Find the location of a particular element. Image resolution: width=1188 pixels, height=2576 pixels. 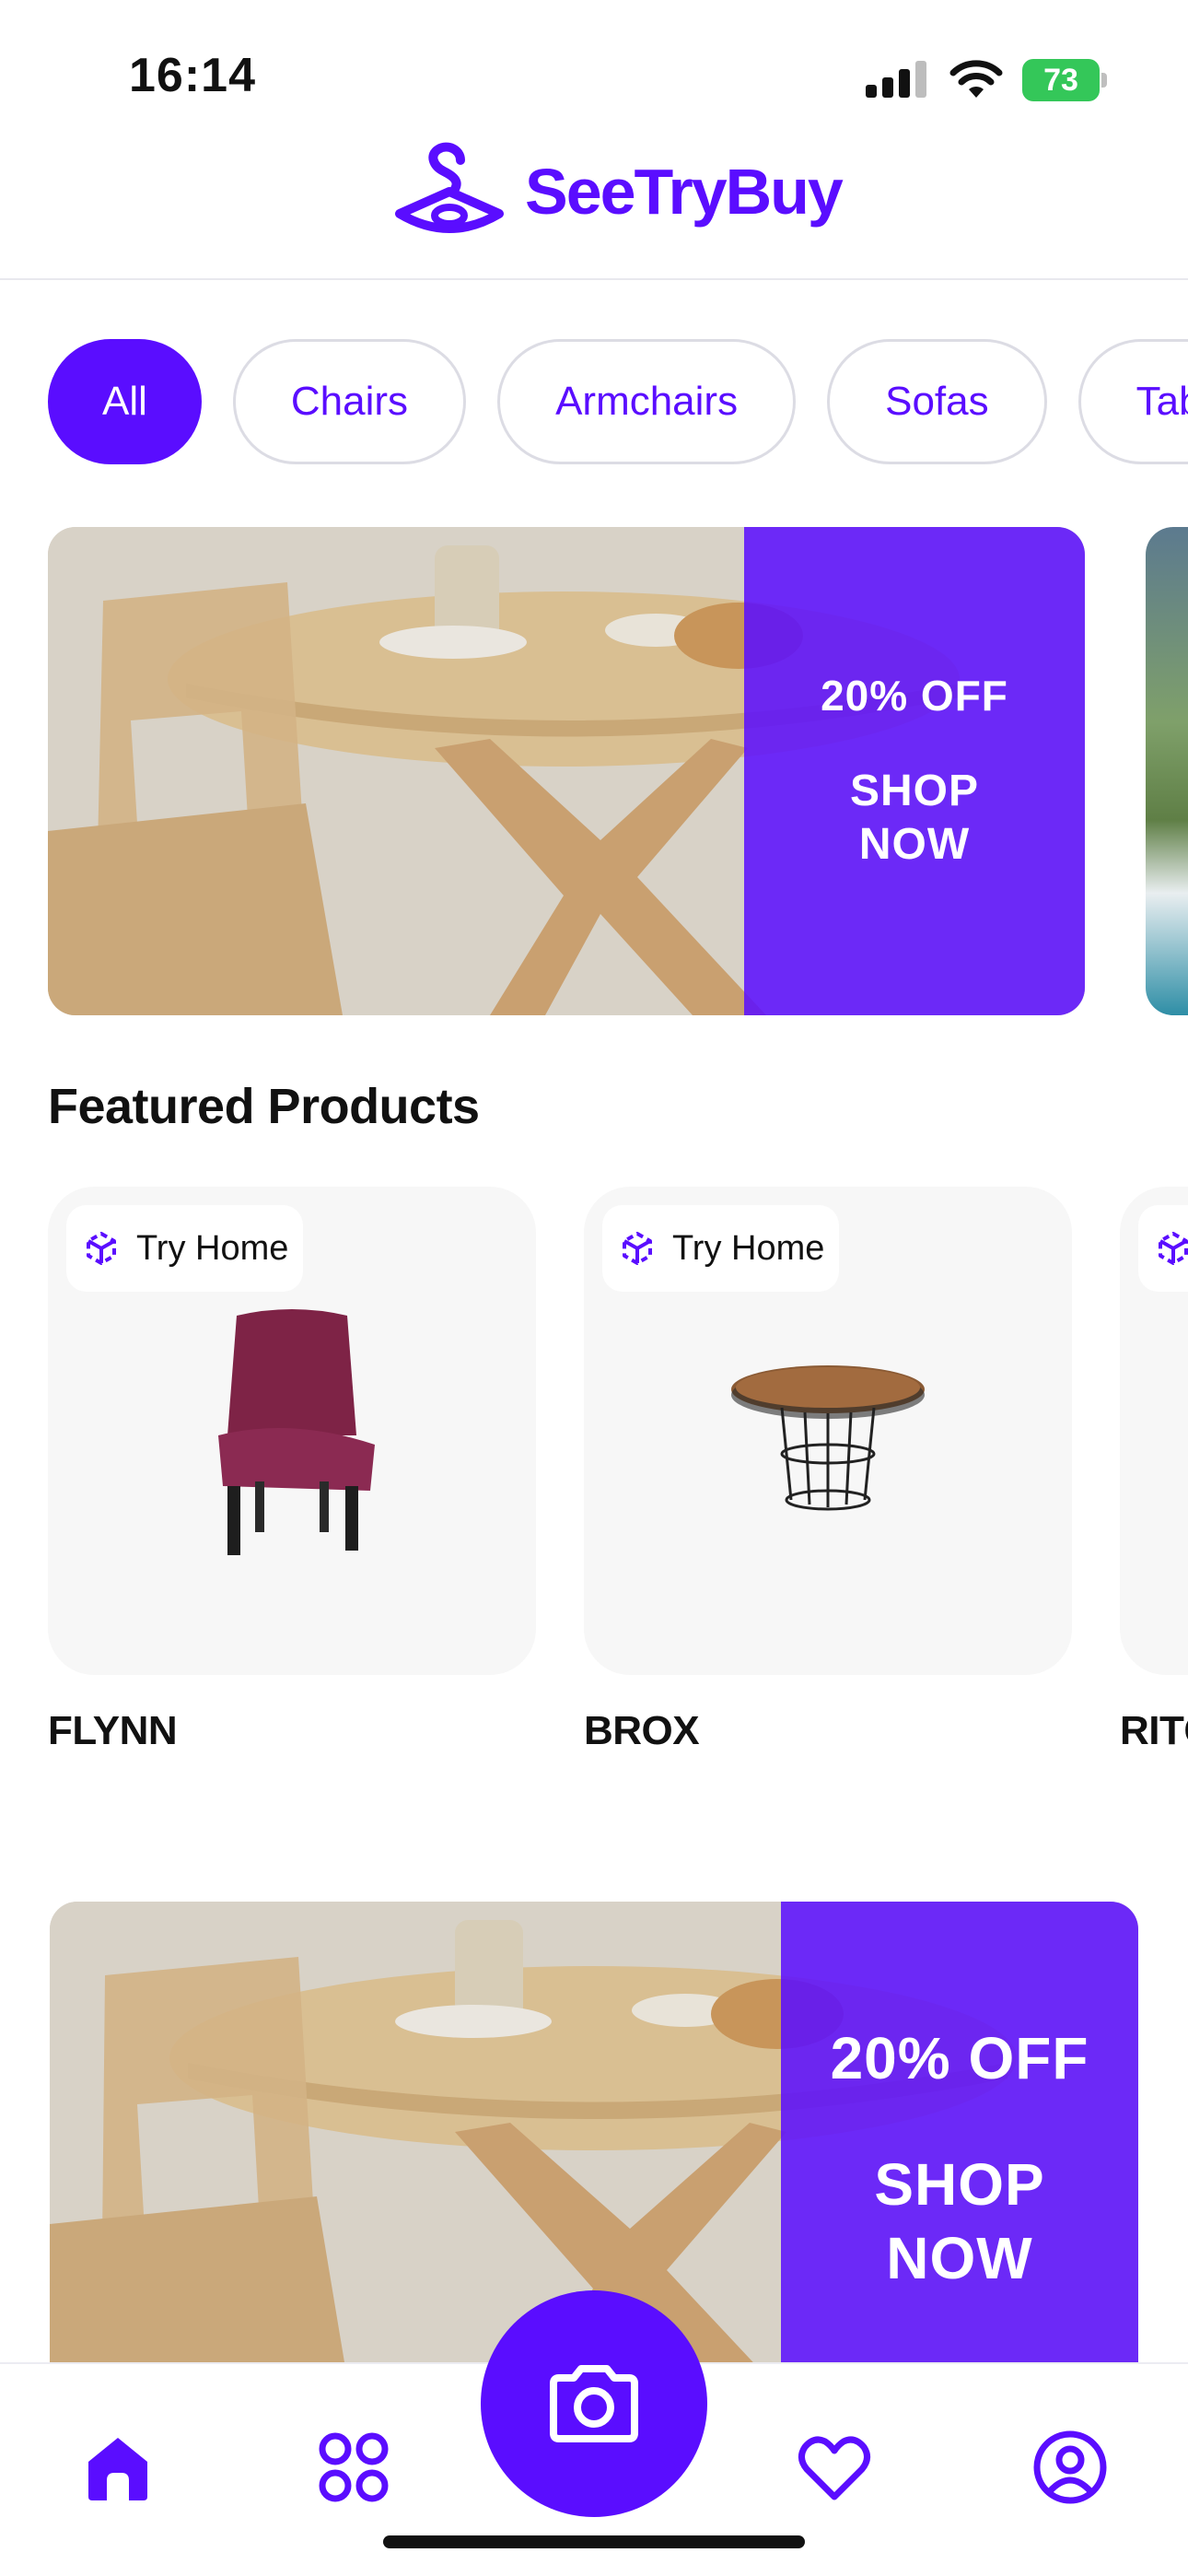

heart-icon is located at coordinates (834, 2468).